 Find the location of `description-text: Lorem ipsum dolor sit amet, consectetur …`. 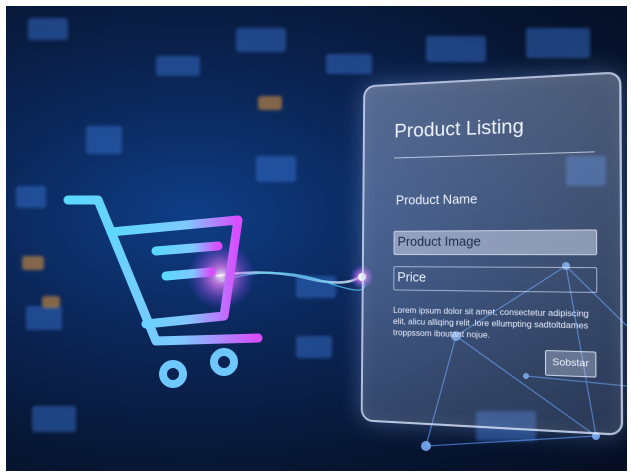

description-text: Lorem ipsum dolor sit amet, consectetur … is located at coordinates (490, 322).